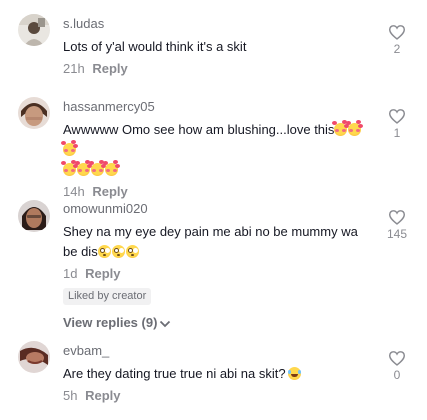 This screenshot has height=420, width=427. What do you see at coordinates (70, 273) in the screenshot?
I see `comment-time: 1d` at bounding box center [70, 273].